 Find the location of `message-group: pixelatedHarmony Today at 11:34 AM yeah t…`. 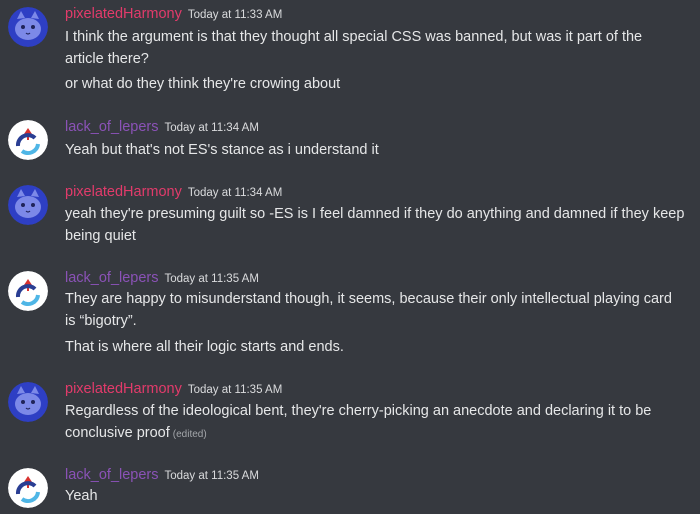

message-group: pixelatedHarmony Today at 11:34 AM yeah t… is located at coordinates (350, 215).